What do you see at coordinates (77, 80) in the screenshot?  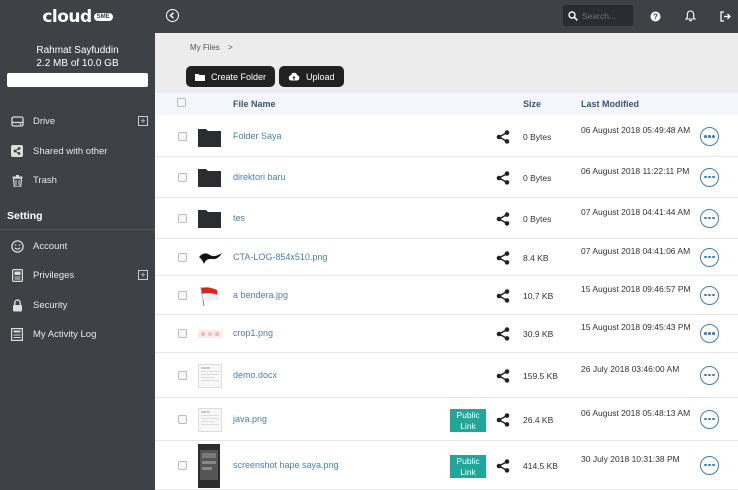 I see `quota-bar` at bounding box center [77, 80].